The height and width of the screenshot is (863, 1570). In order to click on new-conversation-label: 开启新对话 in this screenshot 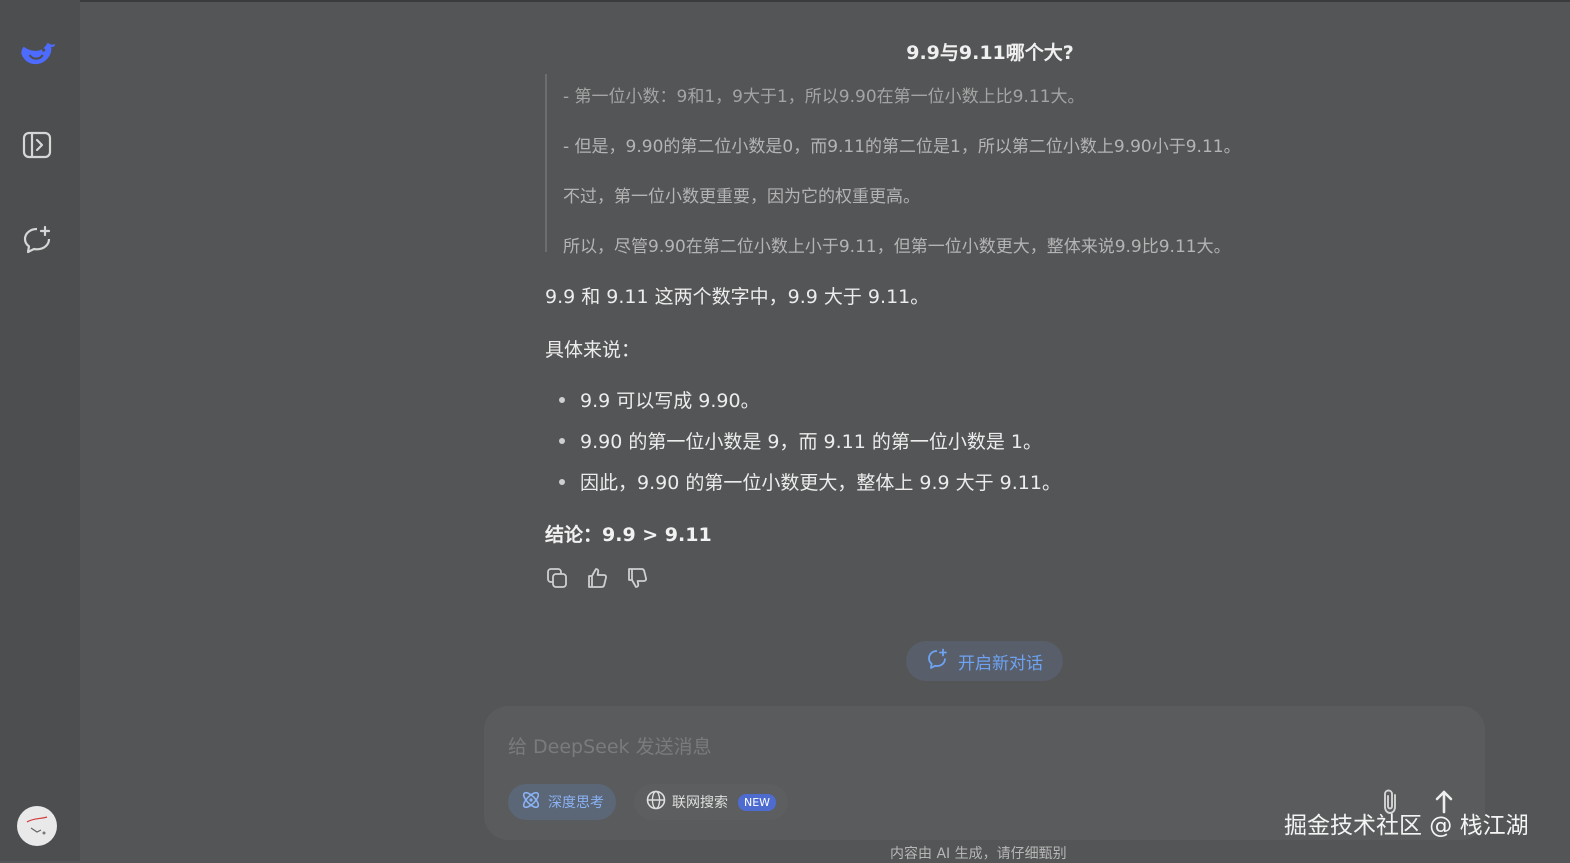, I will do `click(1000, 663)`.